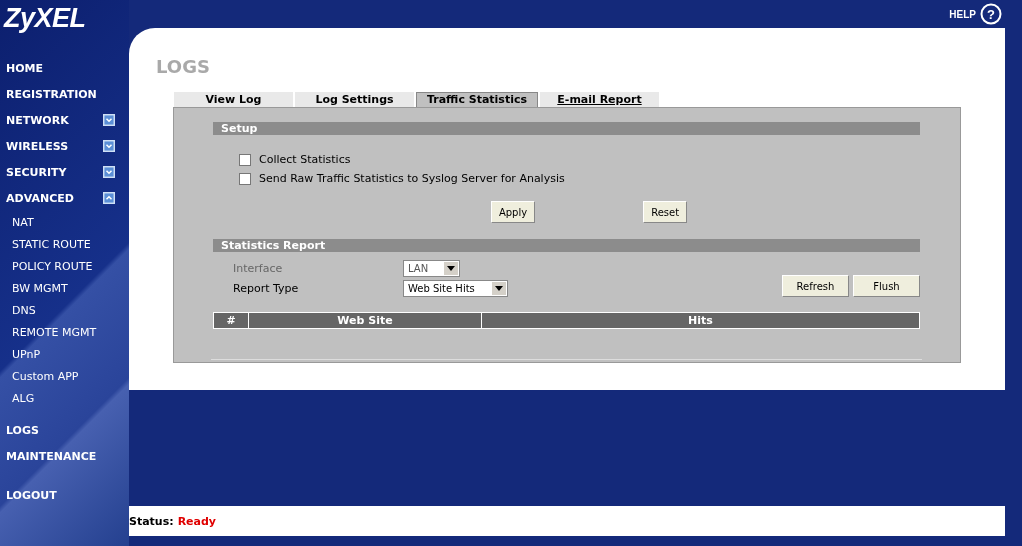 This screenshot has width=1022, height=546. Describe the element at coordinates (197, 521) in the screenshot. I see `status-value: Ready` at that location.